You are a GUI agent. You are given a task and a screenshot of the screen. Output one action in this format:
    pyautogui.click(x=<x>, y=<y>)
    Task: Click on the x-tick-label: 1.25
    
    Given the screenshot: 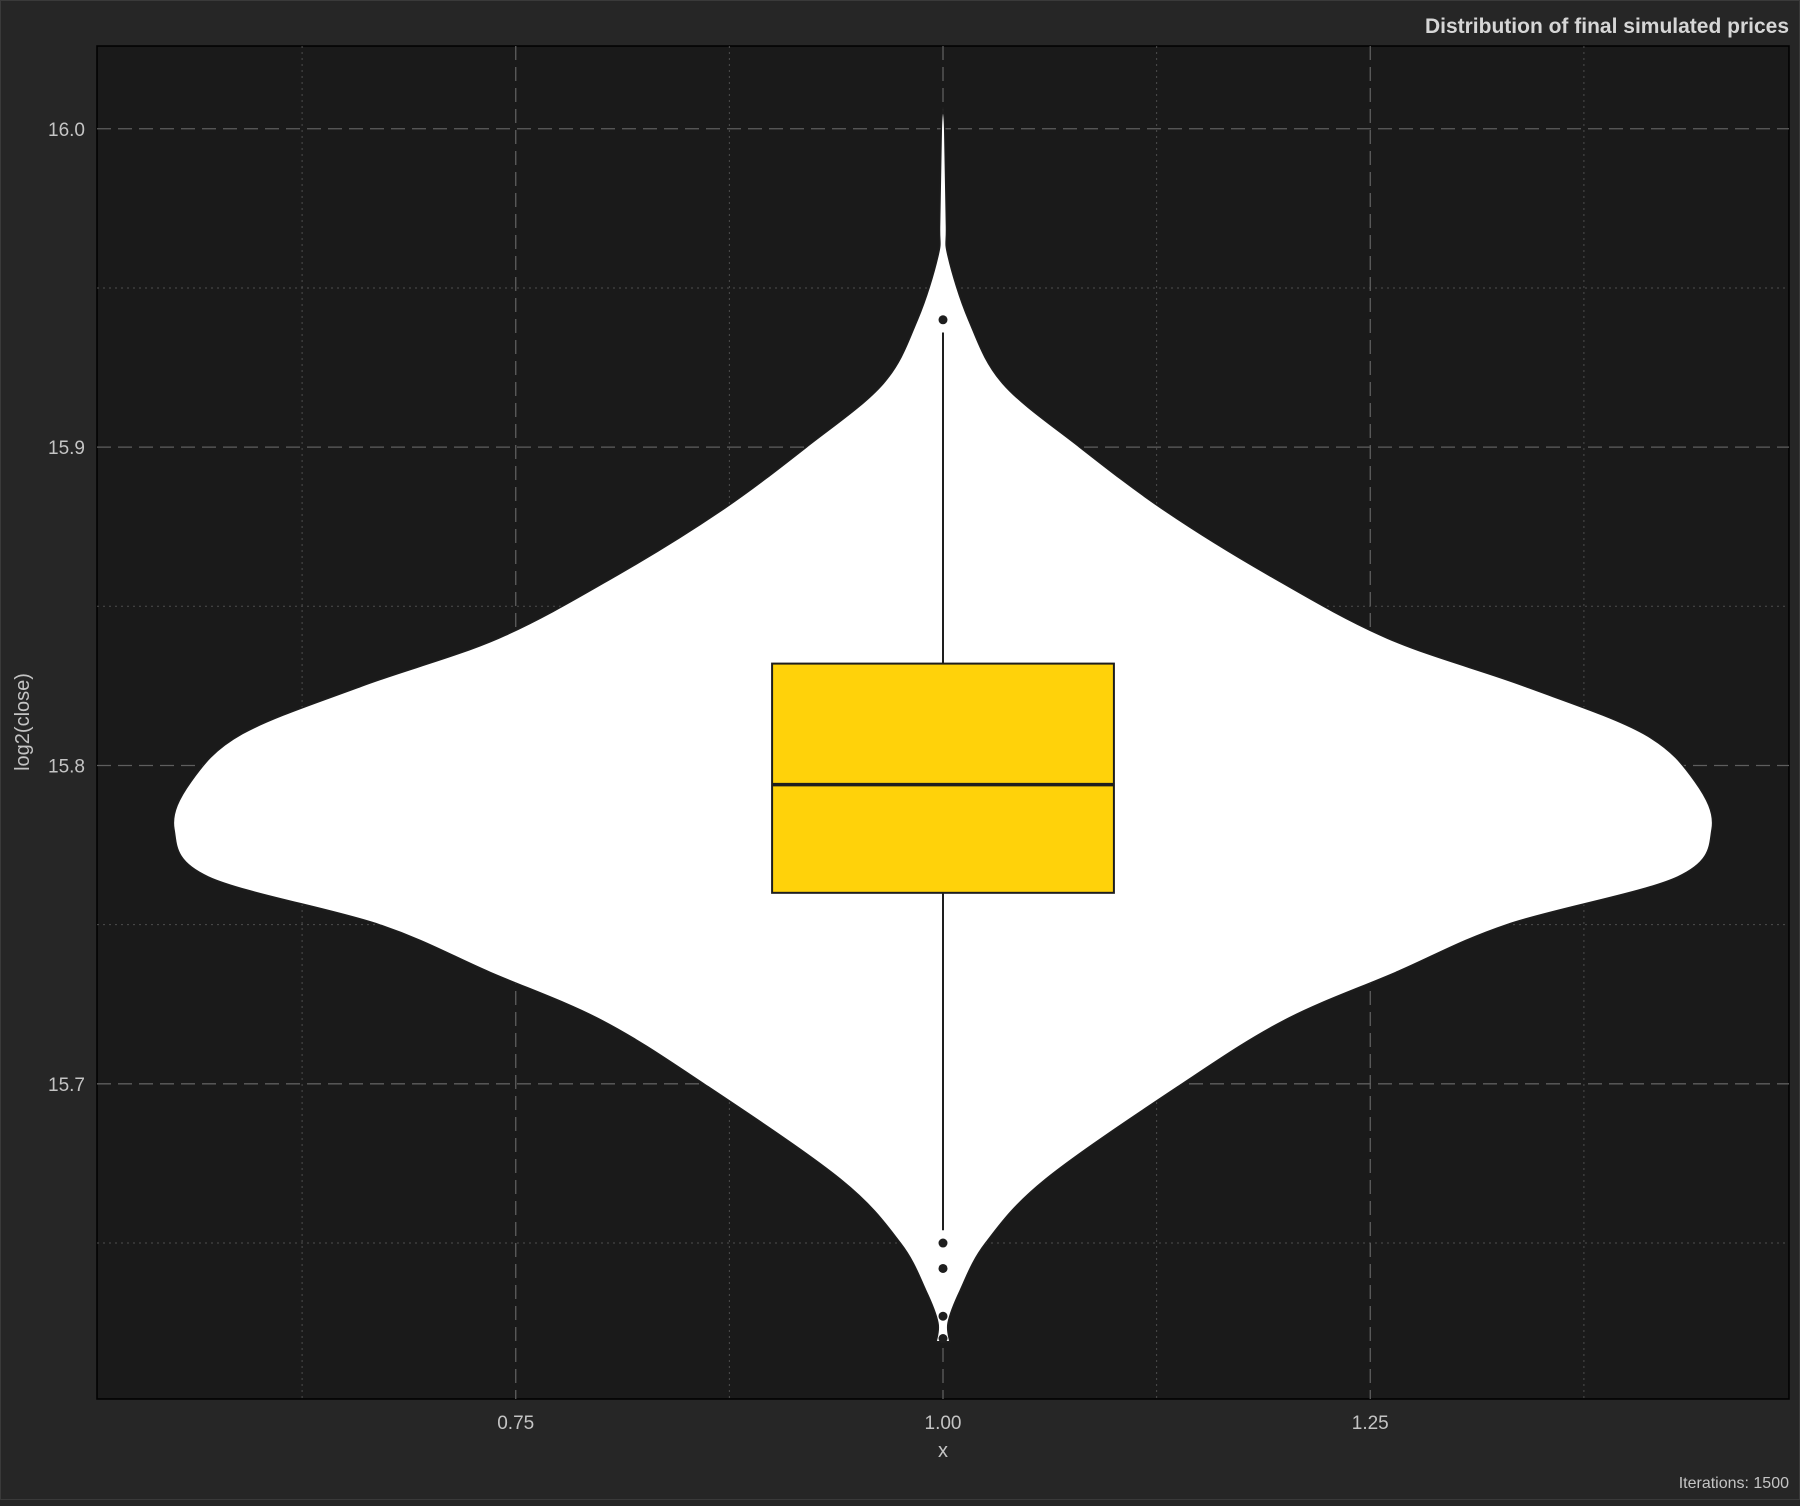 What is the action you would take?
    pyautogui.click(x=1370, y=1423)
    